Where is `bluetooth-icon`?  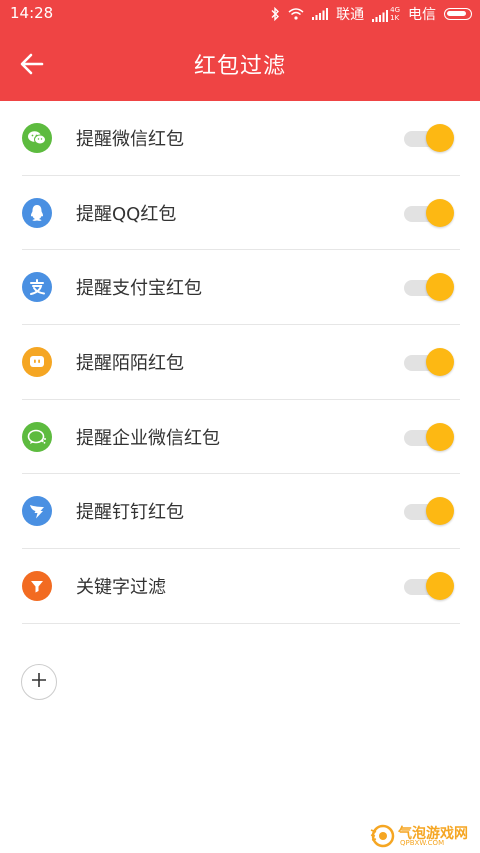
bluetooth-icon is located at coordinates (275, 14).